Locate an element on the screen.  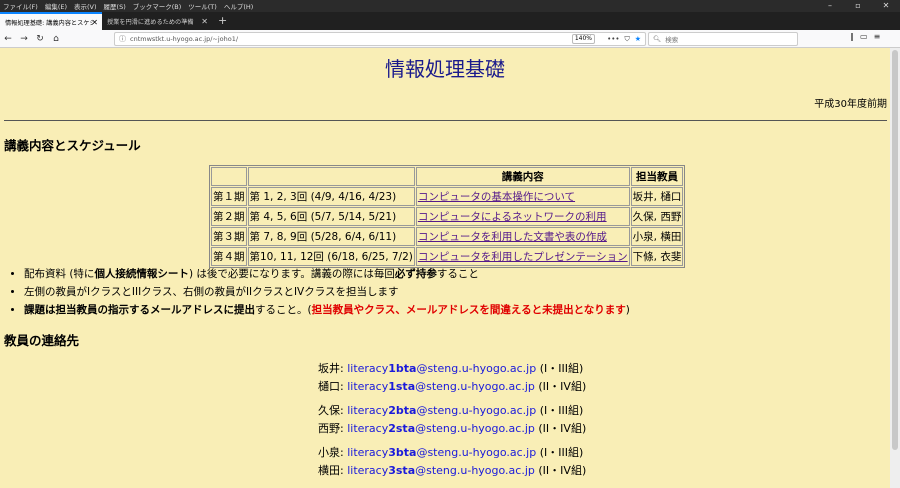
tab-title: 授業を円滑に進めるための準備 is located at coordinates (150, 22).